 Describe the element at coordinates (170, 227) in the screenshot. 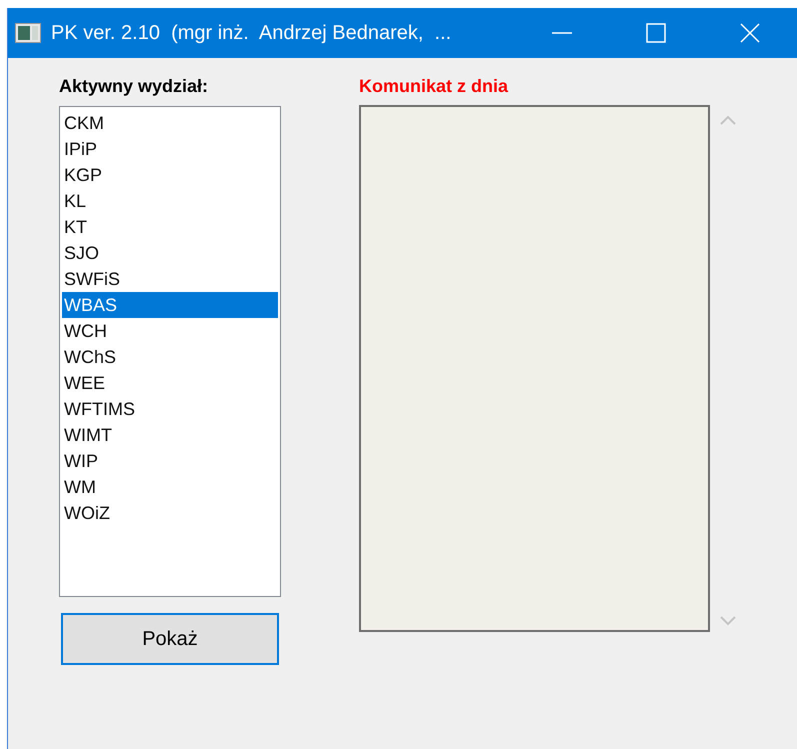

I see `list-item: KT` at that location.